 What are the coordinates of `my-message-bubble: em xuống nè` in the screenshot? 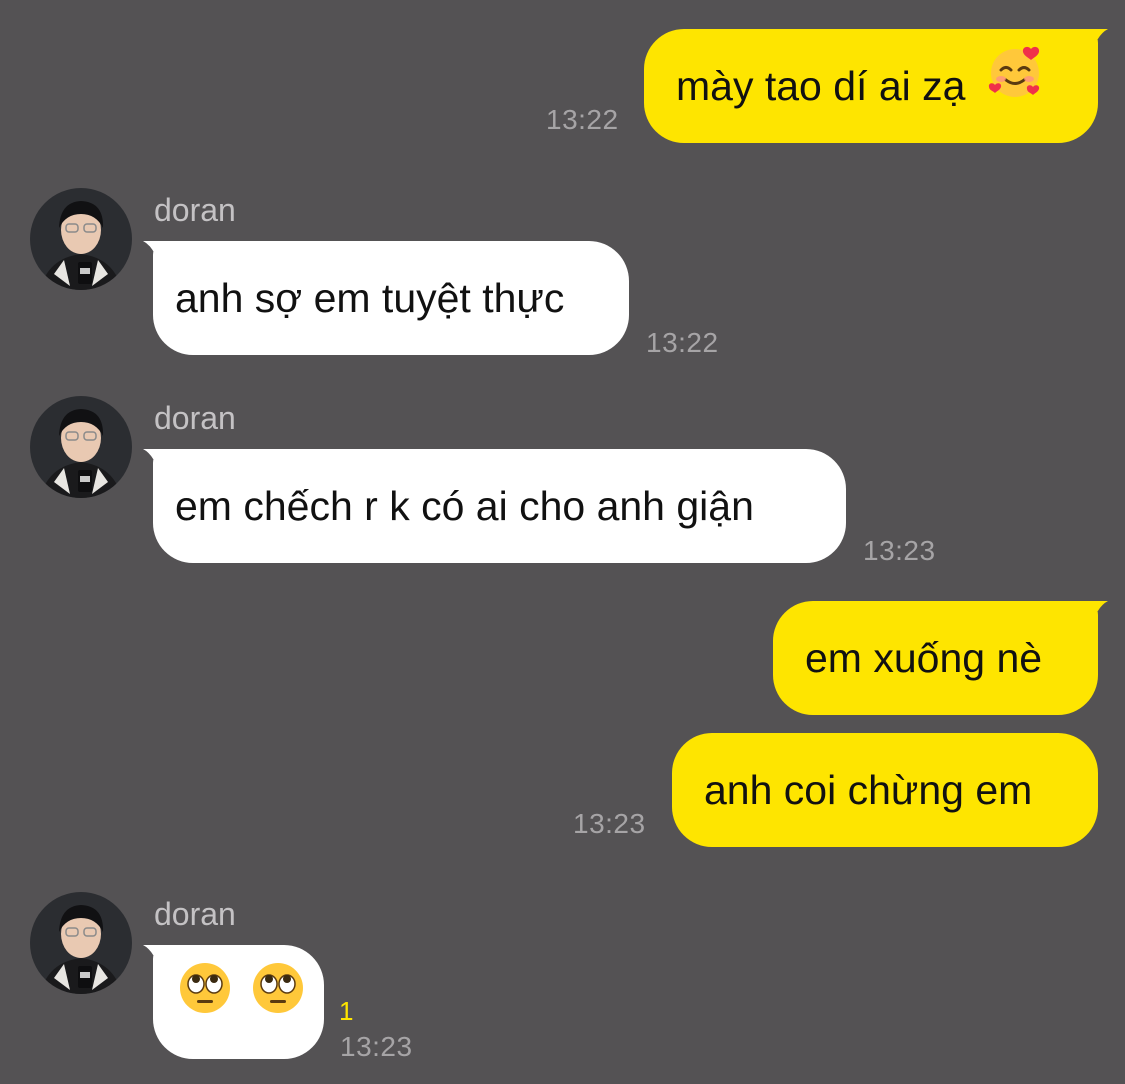 It's located at (940, 658).